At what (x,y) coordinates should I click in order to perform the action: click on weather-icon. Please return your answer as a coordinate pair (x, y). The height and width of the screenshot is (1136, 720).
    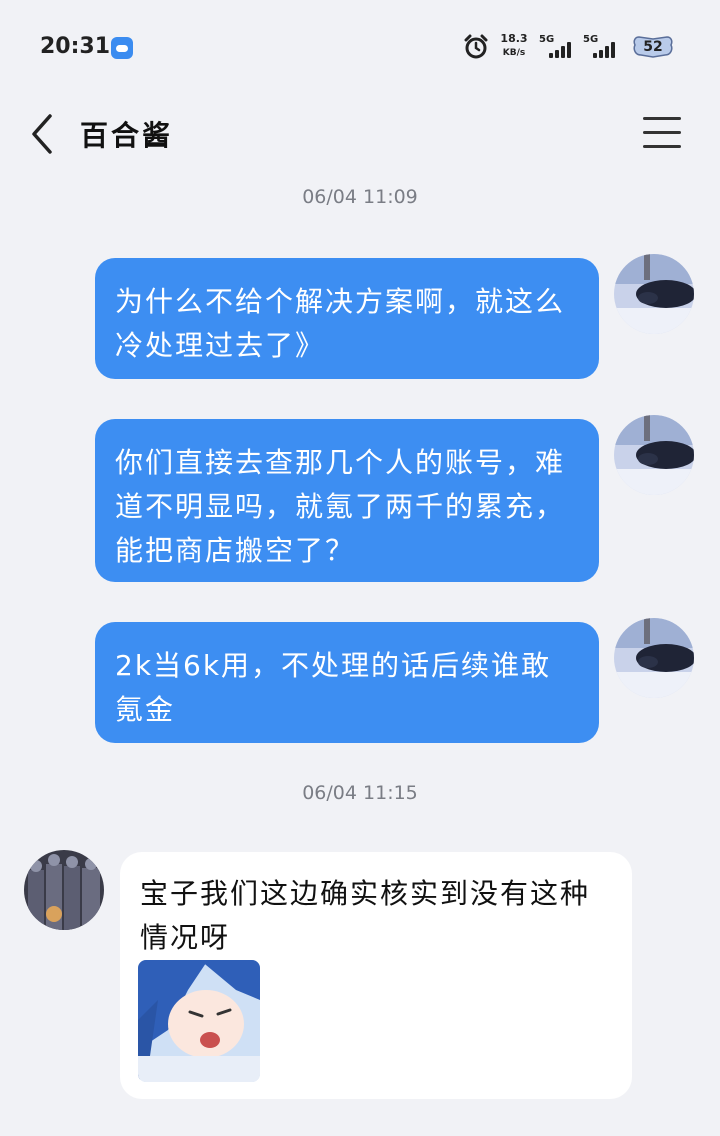
    Looking at the image, I should click on (122, 48).